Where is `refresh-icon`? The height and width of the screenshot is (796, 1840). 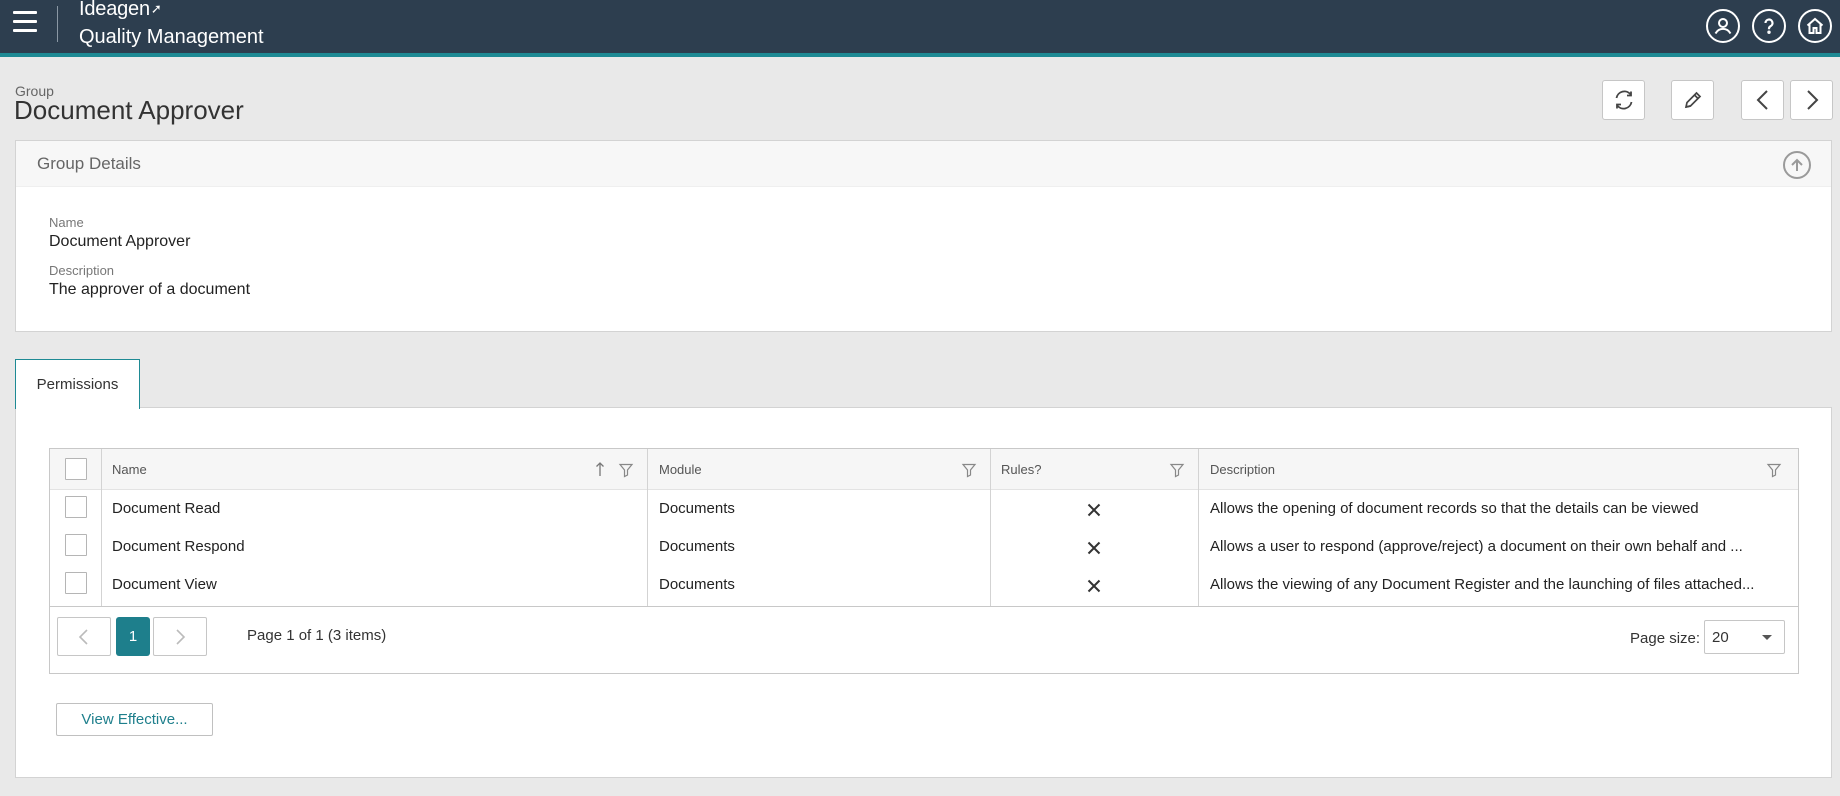 refresh-icon is located at coordinates (1623, 100).